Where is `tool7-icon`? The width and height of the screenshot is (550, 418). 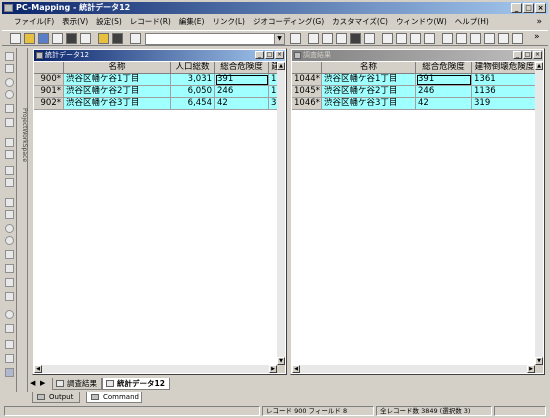 tool7-icon is located at coordinates (461, 38).